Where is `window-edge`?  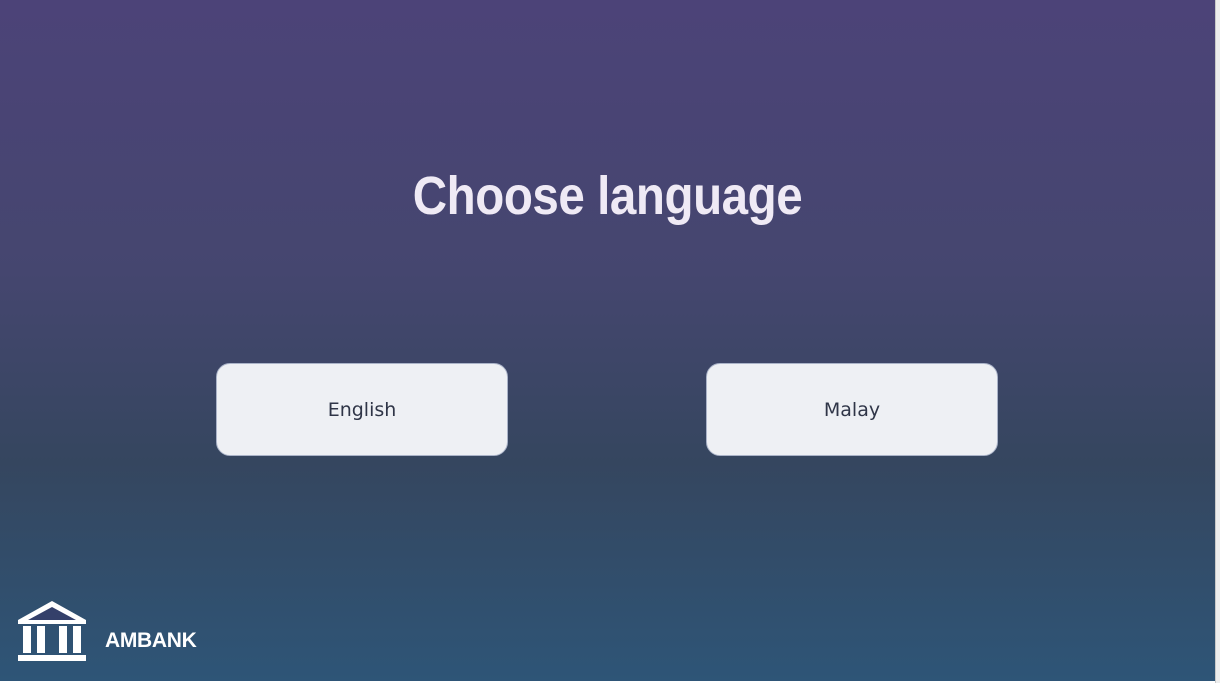 window-edge is located at coordinates (1217, 341).